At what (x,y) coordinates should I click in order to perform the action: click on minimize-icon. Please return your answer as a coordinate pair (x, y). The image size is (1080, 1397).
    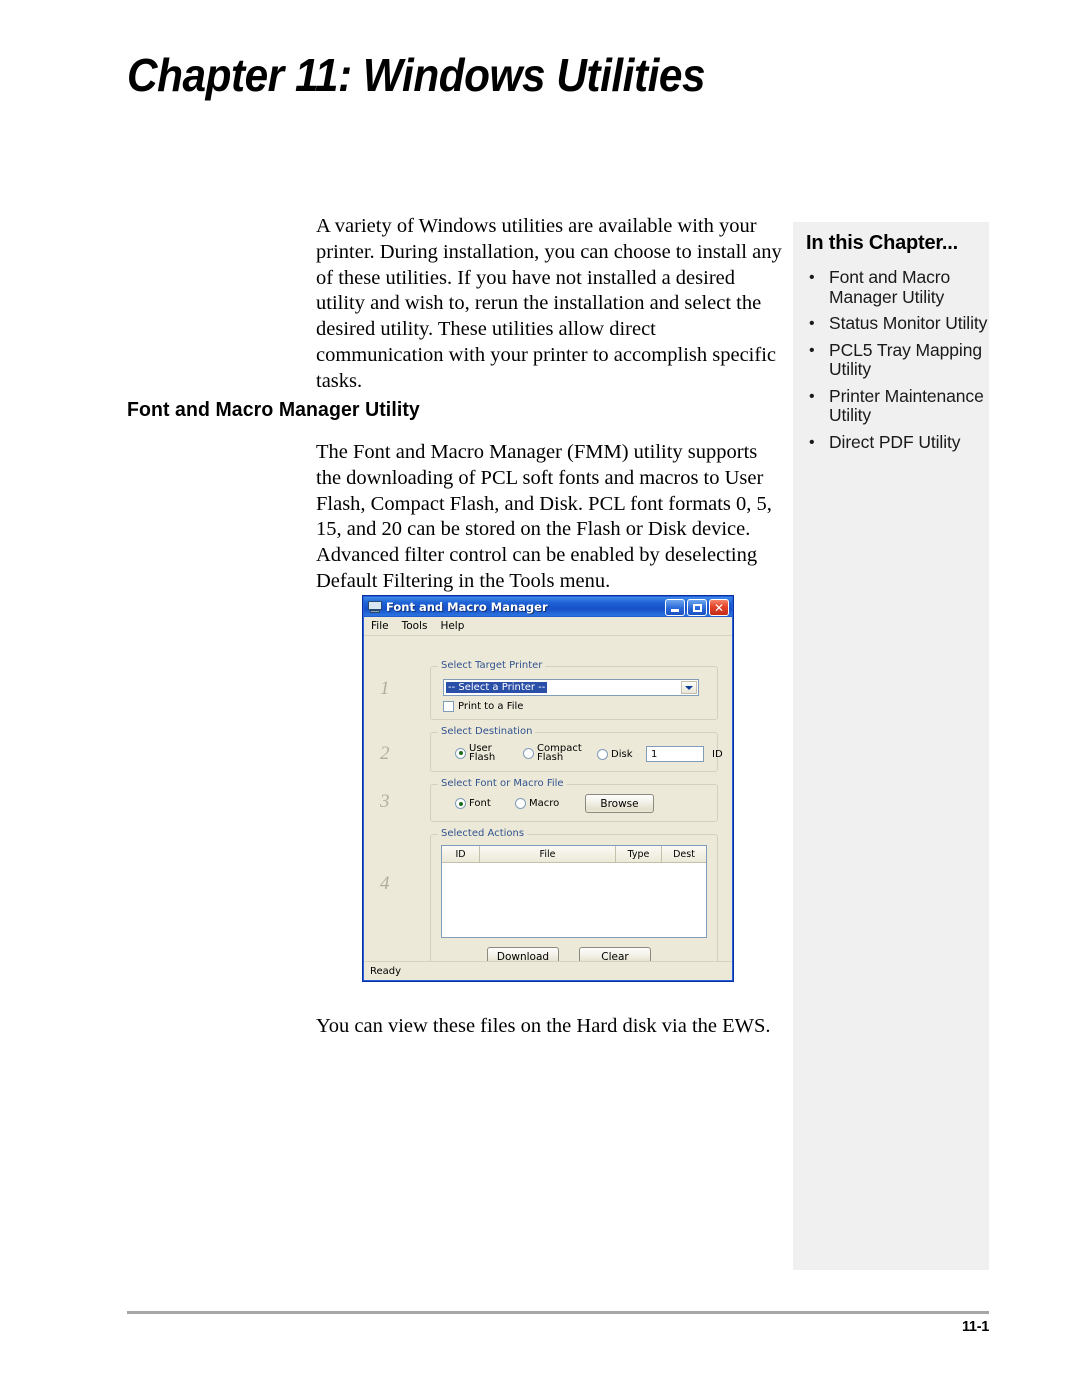
    Looking at the image, I should click on (675, 610).